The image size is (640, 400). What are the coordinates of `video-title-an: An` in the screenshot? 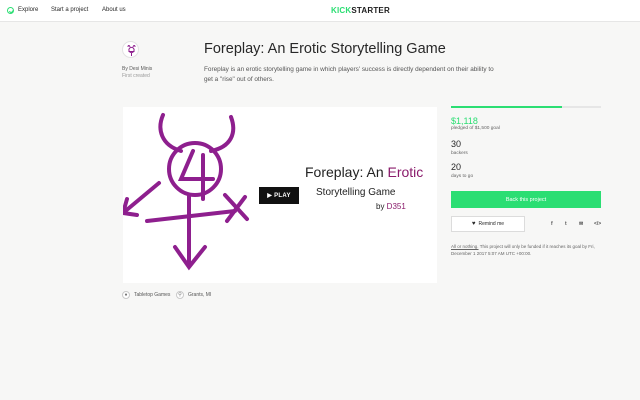 It's located at (375, 172).